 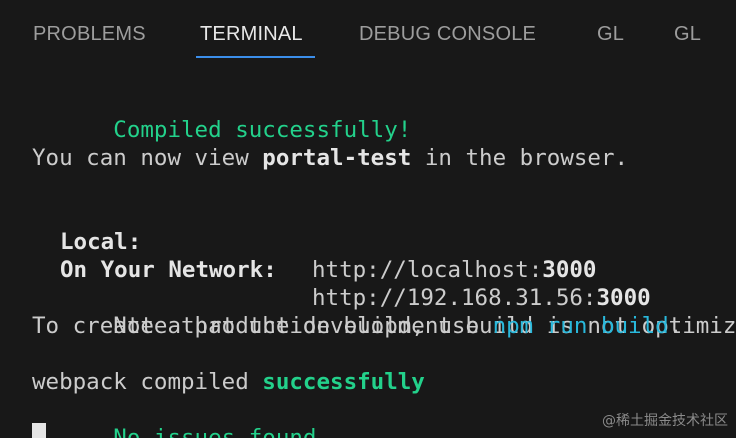 What do you see at coordinates (569, 270) in the screenshot?
I see `local-port: 3000` at bounding box center [569, 270].